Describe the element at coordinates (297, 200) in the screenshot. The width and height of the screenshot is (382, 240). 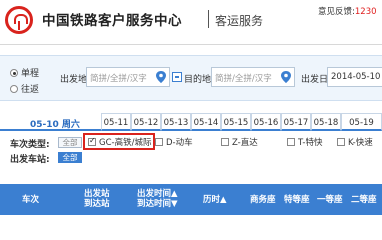
I see `col-premium-seat: 特等座` at that location.